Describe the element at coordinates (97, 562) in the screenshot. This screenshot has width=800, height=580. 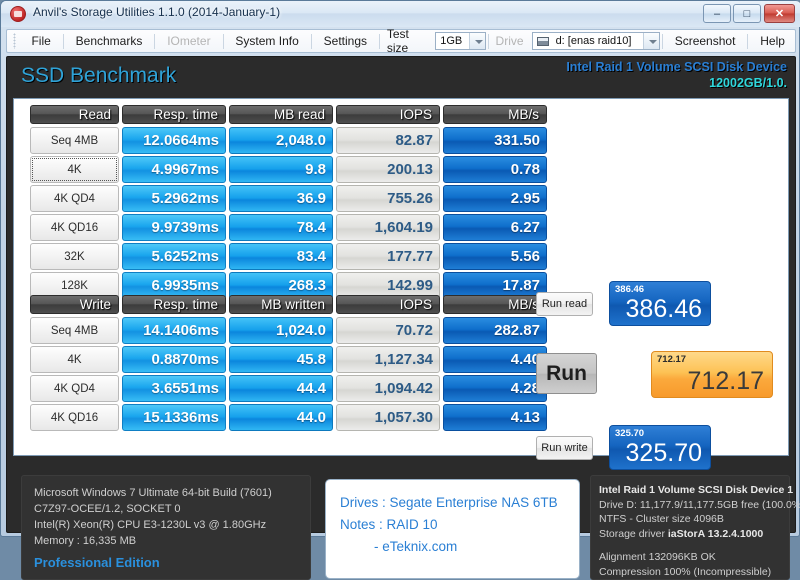
I see `system-edition: Professional Edition` at that location.